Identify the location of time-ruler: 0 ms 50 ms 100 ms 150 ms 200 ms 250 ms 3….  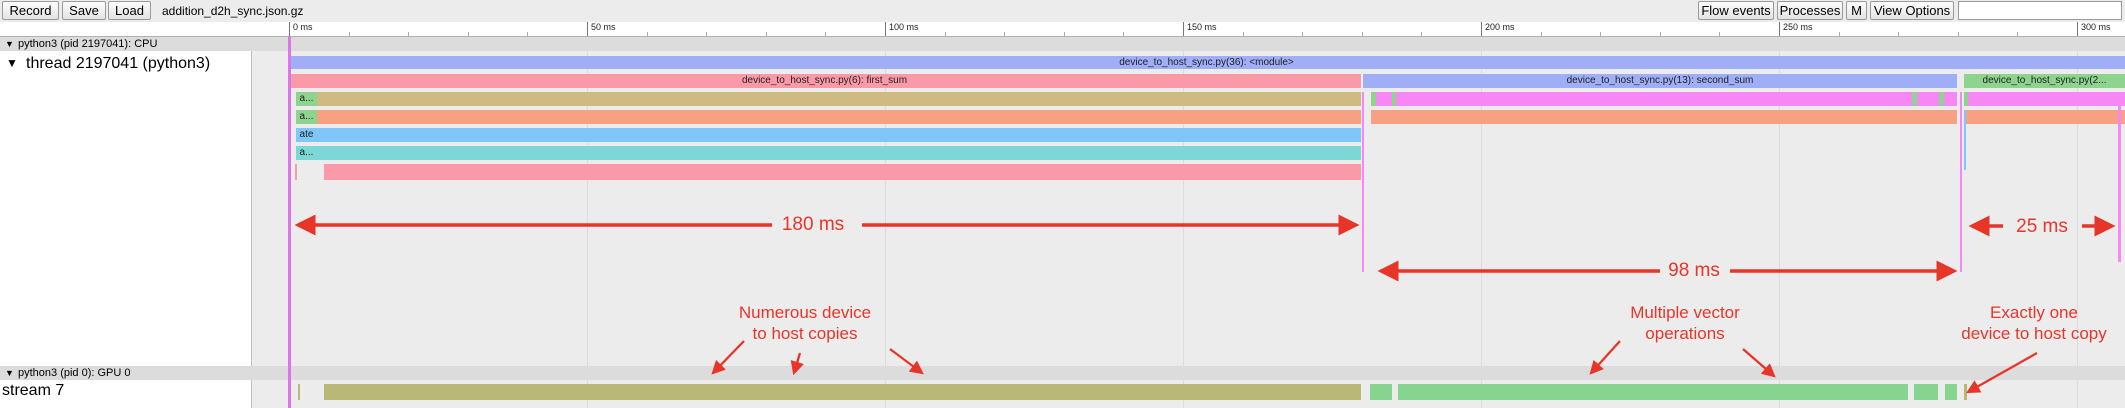
(1188, 29).